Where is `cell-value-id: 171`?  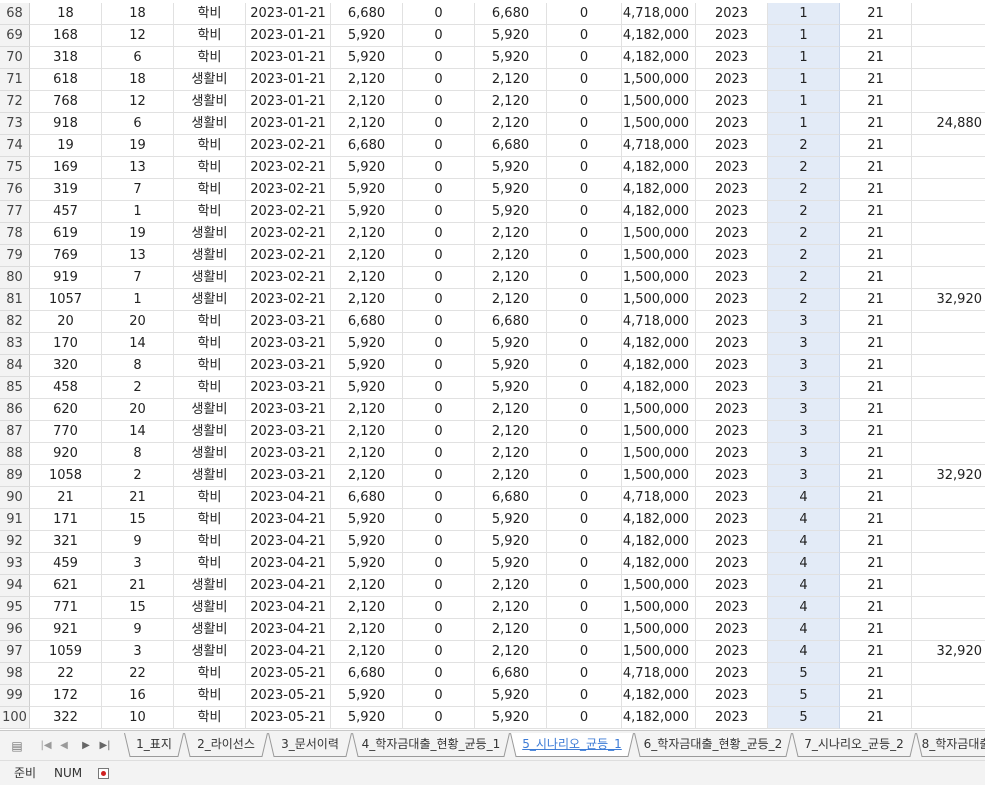
cell-value-id: 171 is located at coordinates (66, 520).